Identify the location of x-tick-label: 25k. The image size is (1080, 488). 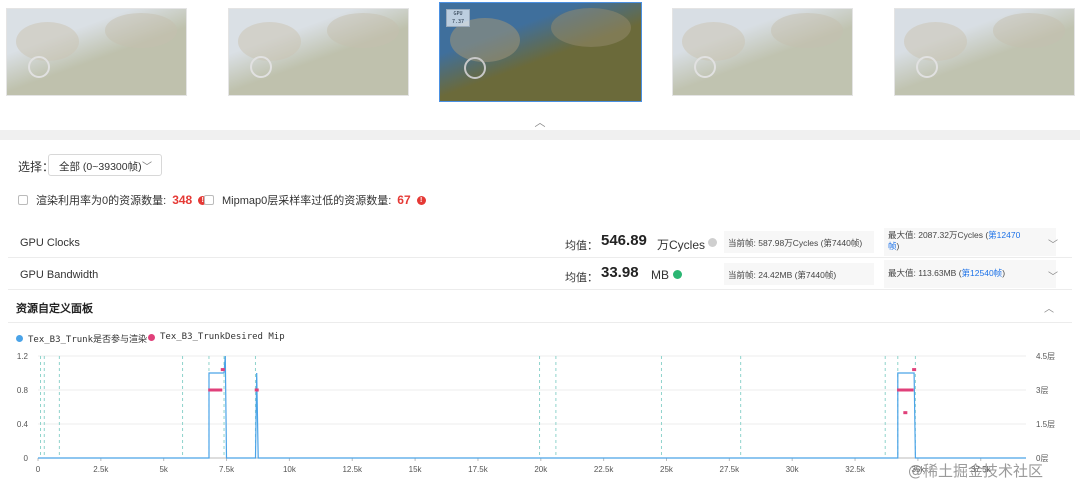
(667, 469).